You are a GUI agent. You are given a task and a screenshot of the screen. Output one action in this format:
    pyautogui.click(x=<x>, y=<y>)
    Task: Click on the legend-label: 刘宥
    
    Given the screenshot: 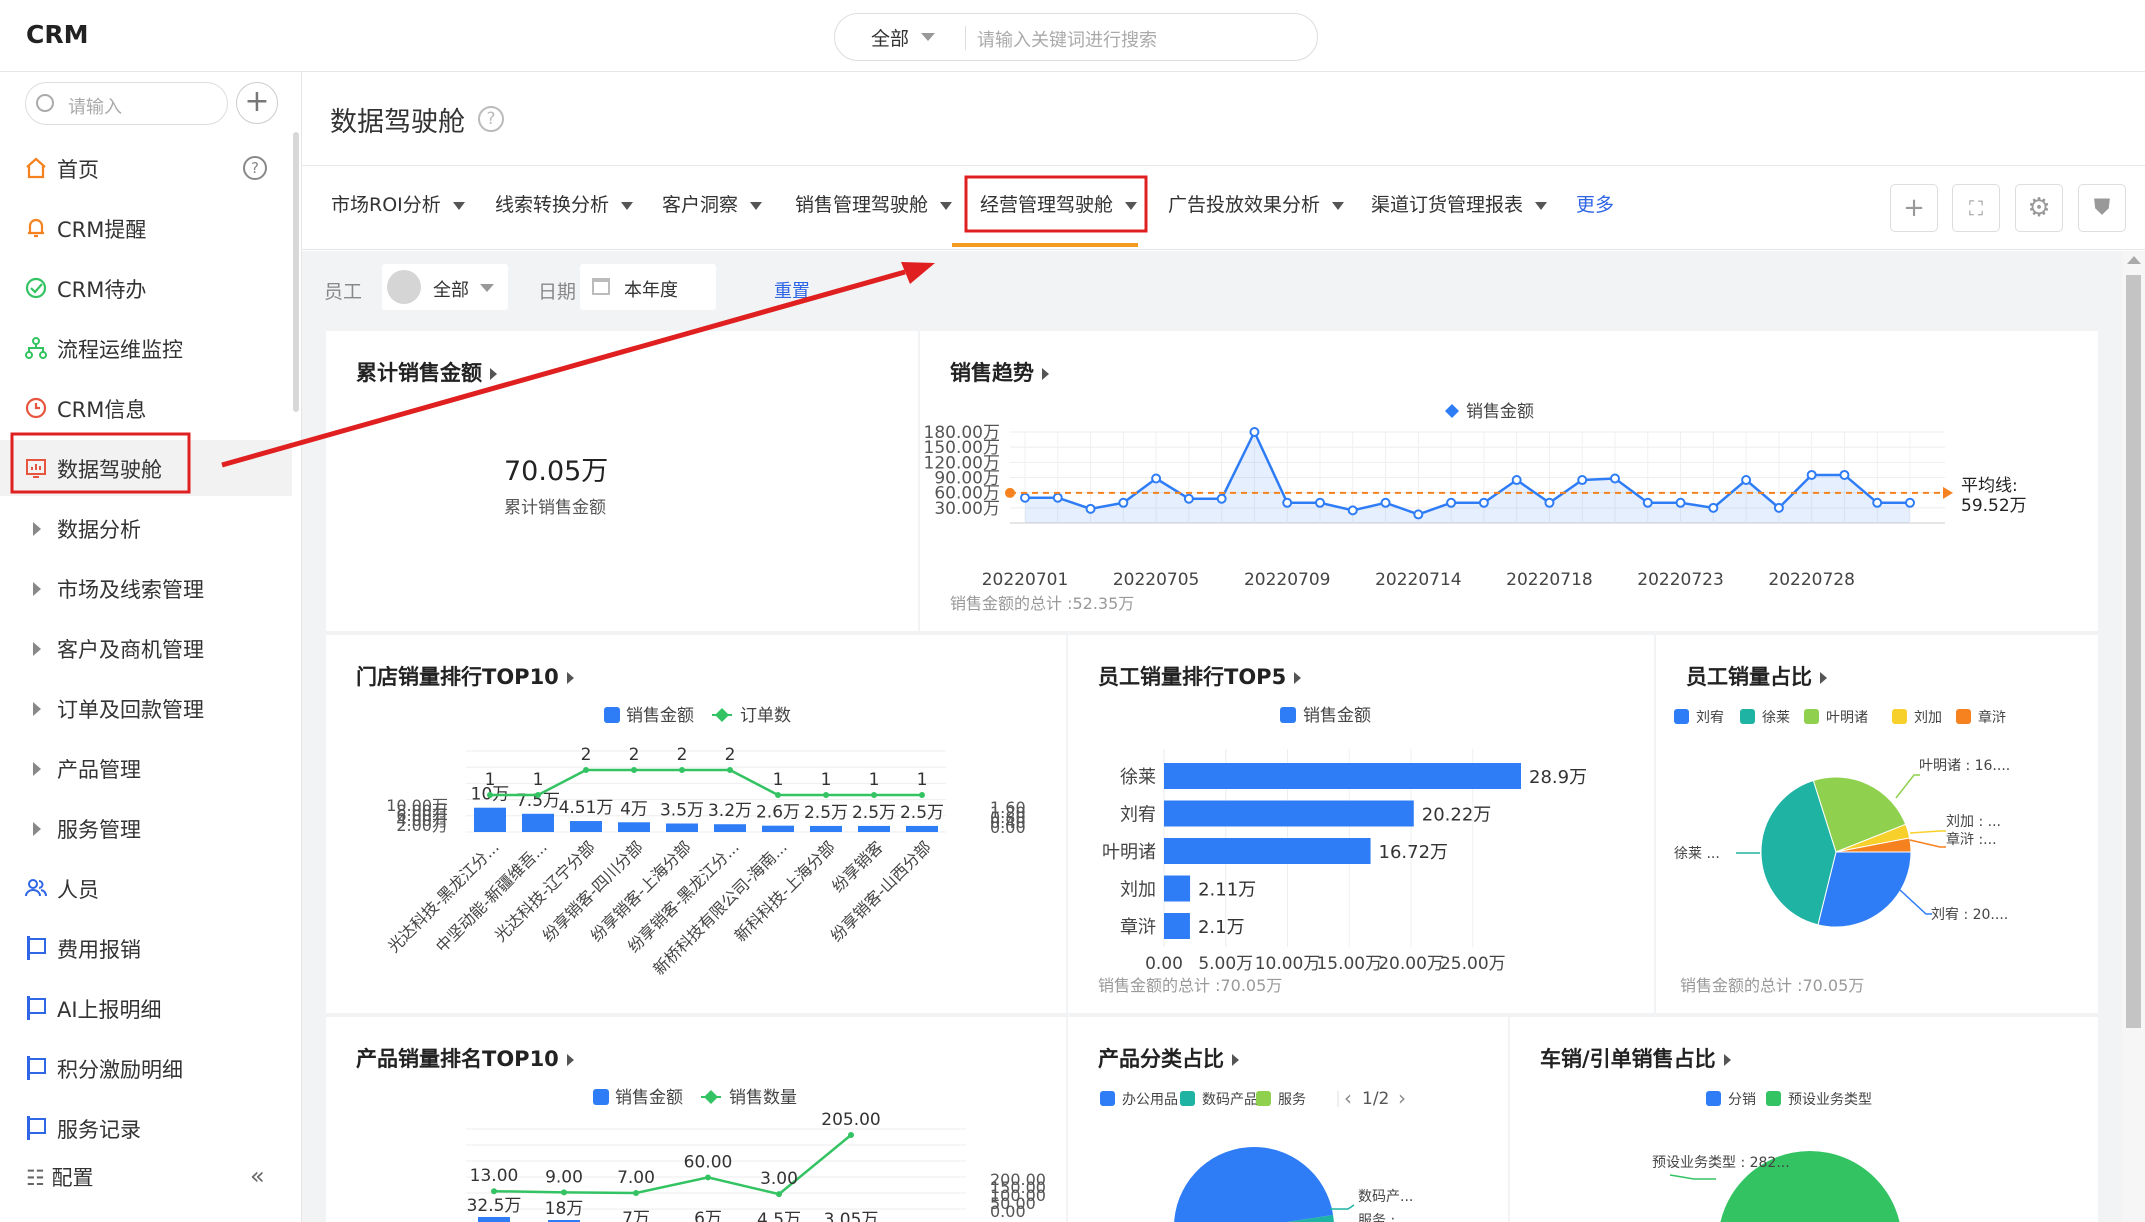 What is the action you would take?
    pyautogui.click(x=1710, y=717)
    